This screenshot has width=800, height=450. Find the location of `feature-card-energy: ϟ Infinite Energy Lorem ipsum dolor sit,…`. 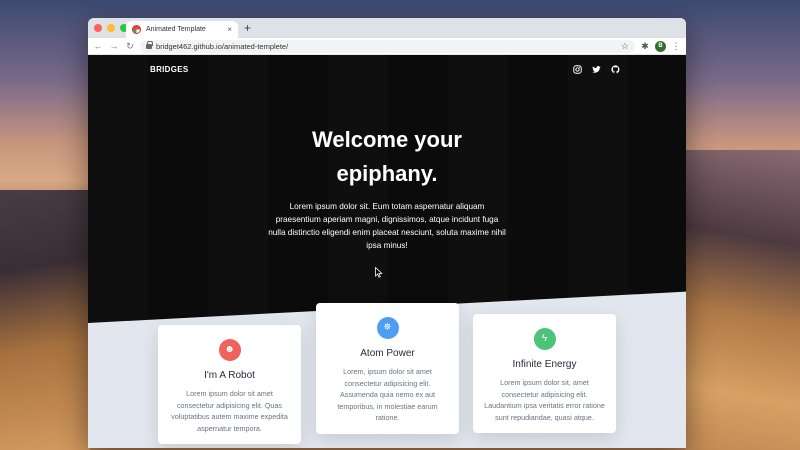

feature-card-energy: ϟ Infinite Energy Lorem ipsum dolor sit,… is located at coordinates (544, 373).